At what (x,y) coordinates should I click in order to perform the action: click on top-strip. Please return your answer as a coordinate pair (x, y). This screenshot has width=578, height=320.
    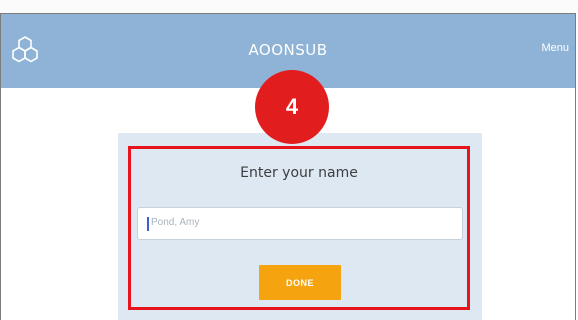
    Looking at the image, I should click on (289, 6).